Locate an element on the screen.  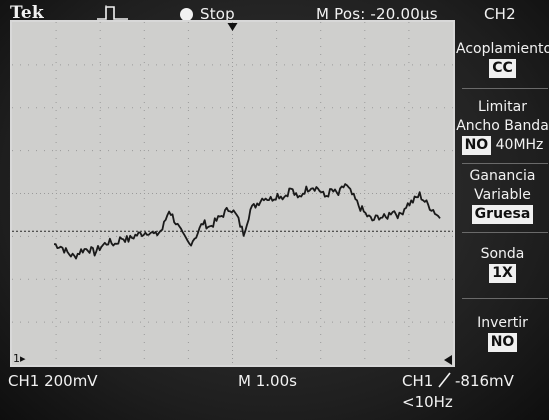
menu-coupling: Acoplamiento CC is located at coordinates (502, 59).